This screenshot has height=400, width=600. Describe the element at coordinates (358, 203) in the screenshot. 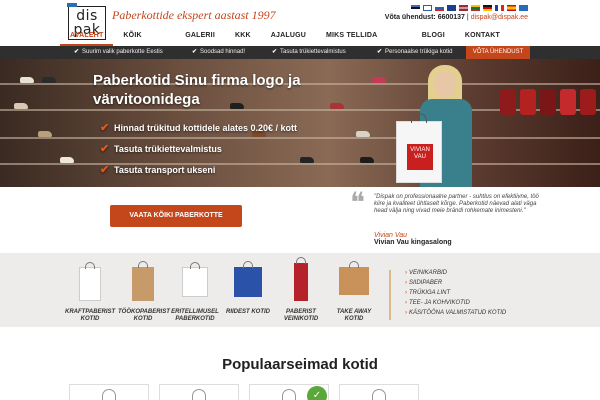

I see `quote-icon: ❝` at that location.